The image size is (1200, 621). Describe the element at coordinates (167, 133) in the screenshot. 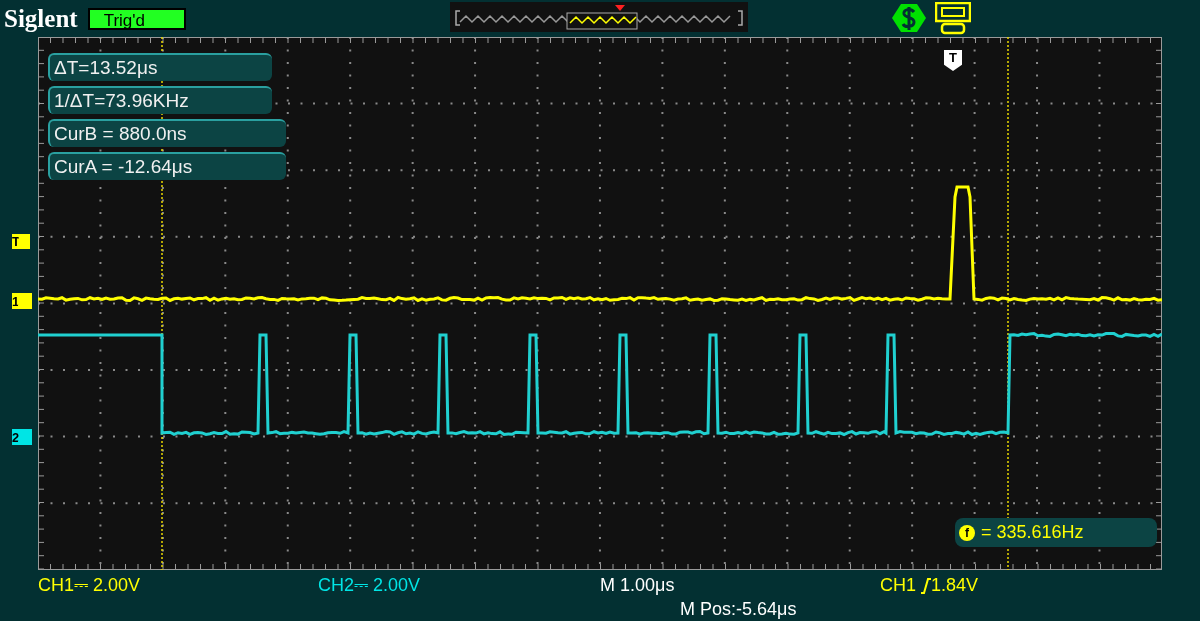

I see `cursor-readout: CurB = 880.0ns` at that location.